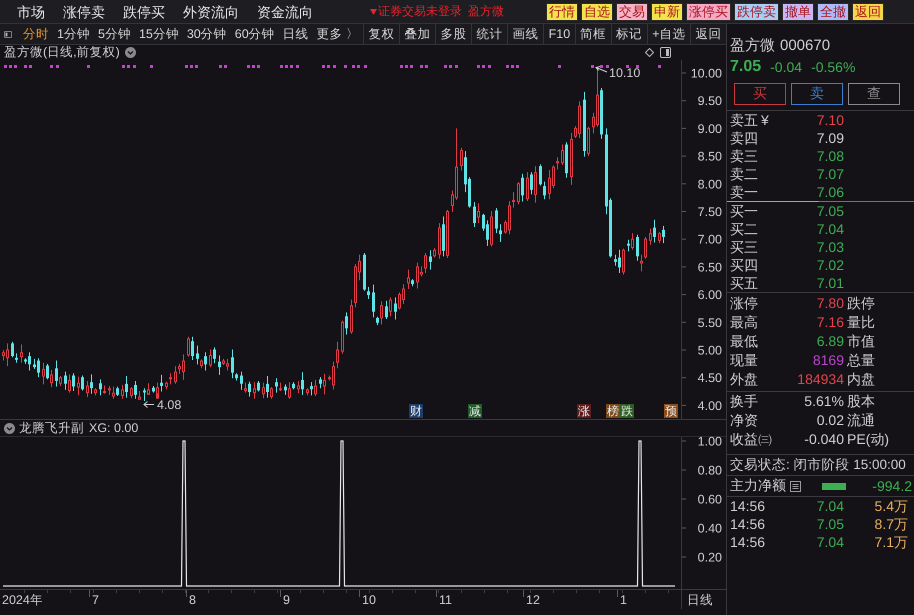 Image resolution: width=914 pixels, height=615 pixels. What do you see at coordinates (710, 267) in the screenshot?
I see `axis-label: 6.50` at bounding box center [710, 267].